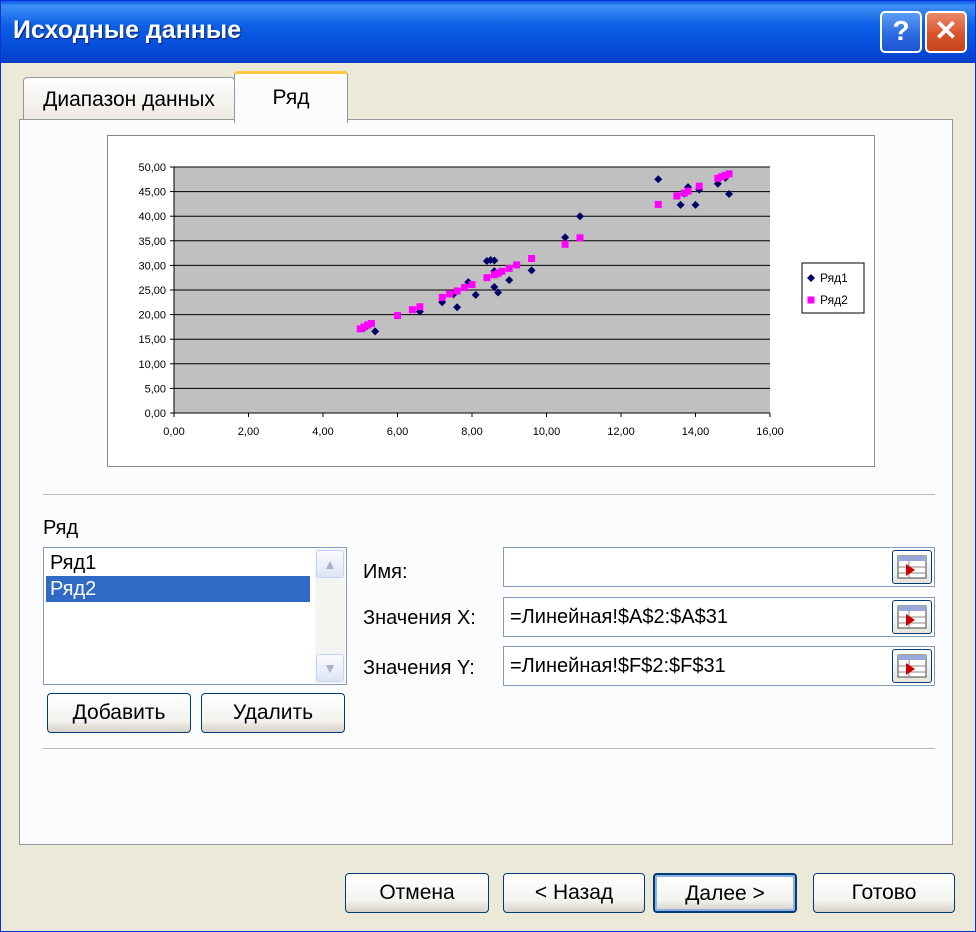  I want to click on x-values-label: Значения X:, so click(419, 618).